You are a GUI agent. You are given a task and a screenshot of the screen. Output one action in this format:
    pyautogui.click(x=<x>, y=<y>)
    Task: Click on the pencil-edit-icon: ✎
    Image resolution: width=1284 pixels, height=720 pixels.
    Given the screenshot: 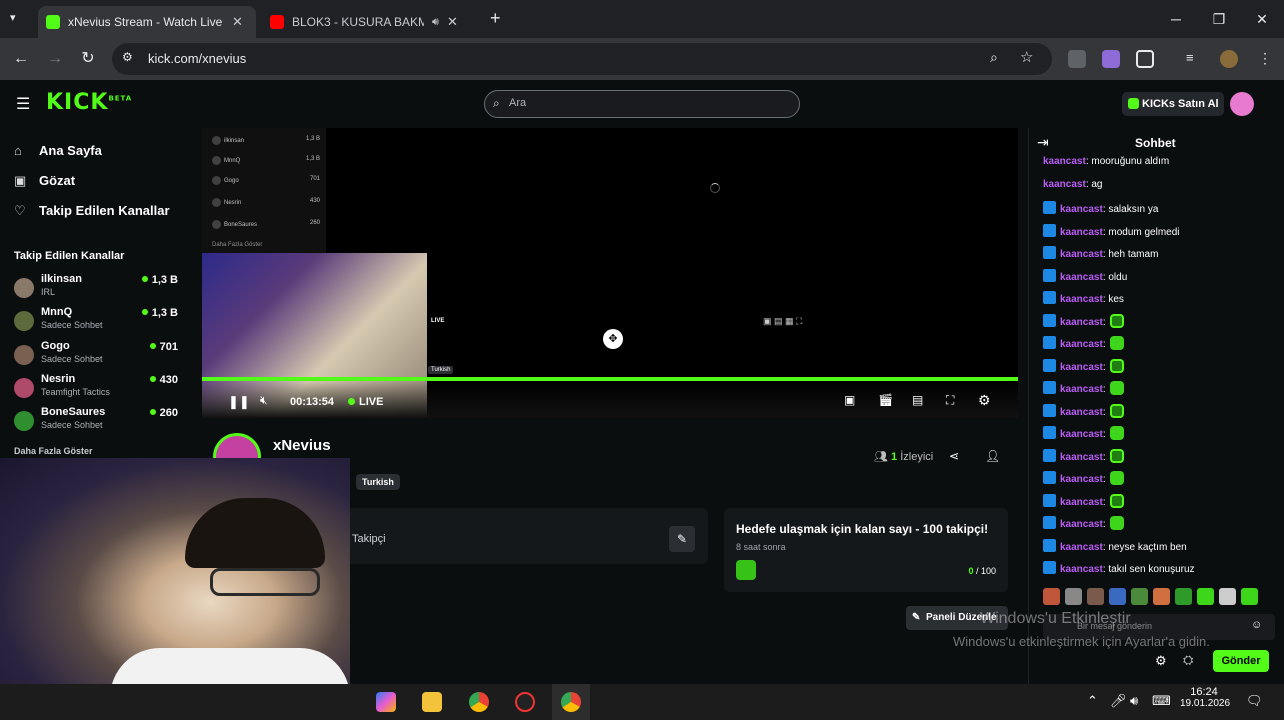 What is the action you would take?
    pyautogui.click(x=682, y=539)
    